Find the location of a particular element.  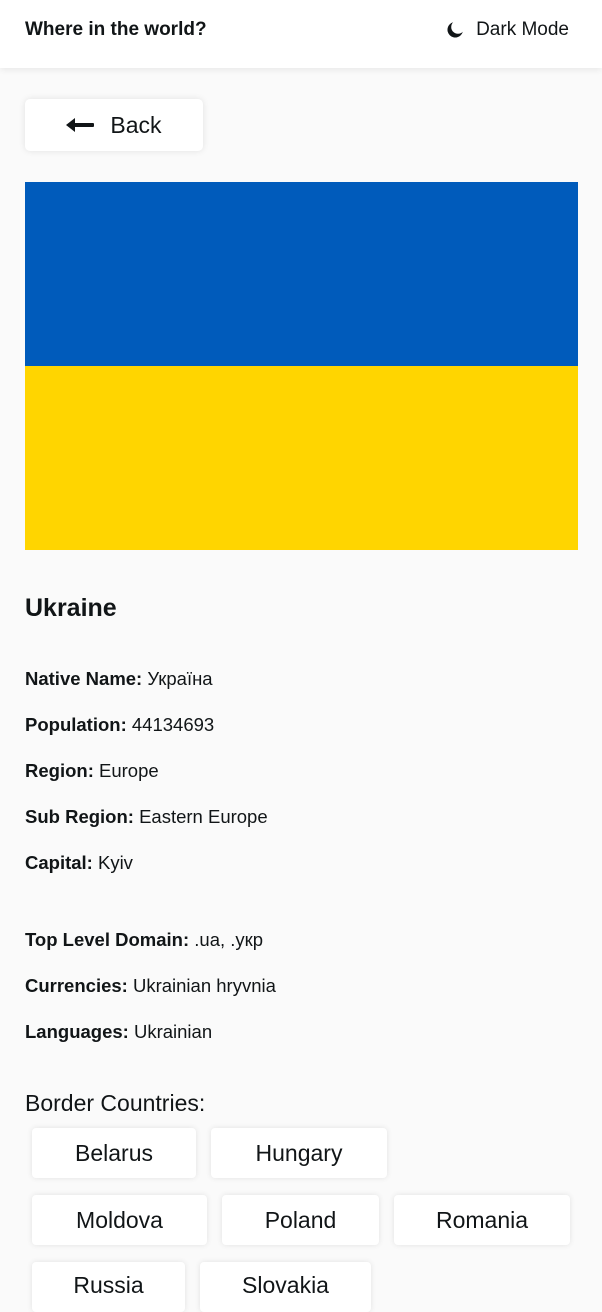

border-country-chip: Belarus is located at coordinates (114, 1153).